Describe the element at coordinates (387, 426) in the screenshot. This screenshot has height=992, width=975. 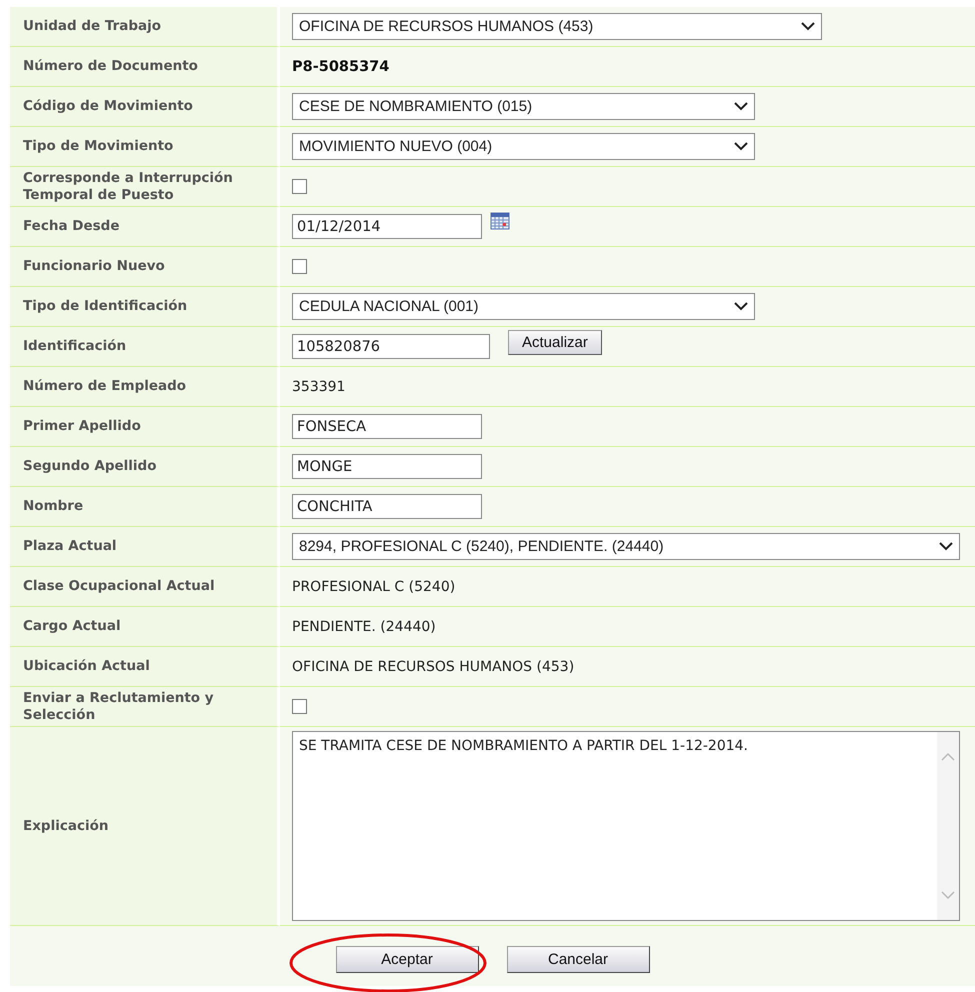
I see `input-field: FONSECA` at that location.